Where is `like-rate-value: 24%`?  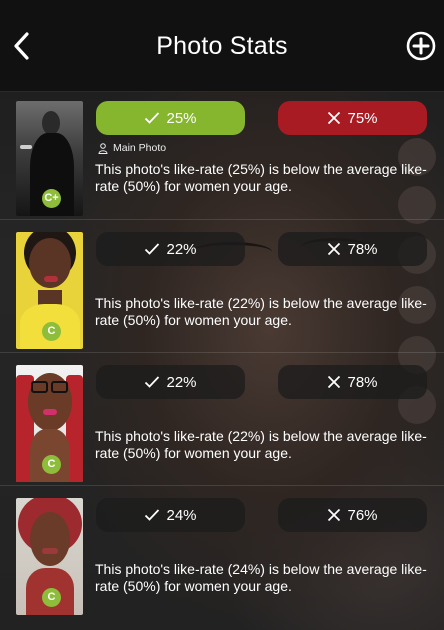
like-rate-value: 24% is located at coordinates (181, 515).